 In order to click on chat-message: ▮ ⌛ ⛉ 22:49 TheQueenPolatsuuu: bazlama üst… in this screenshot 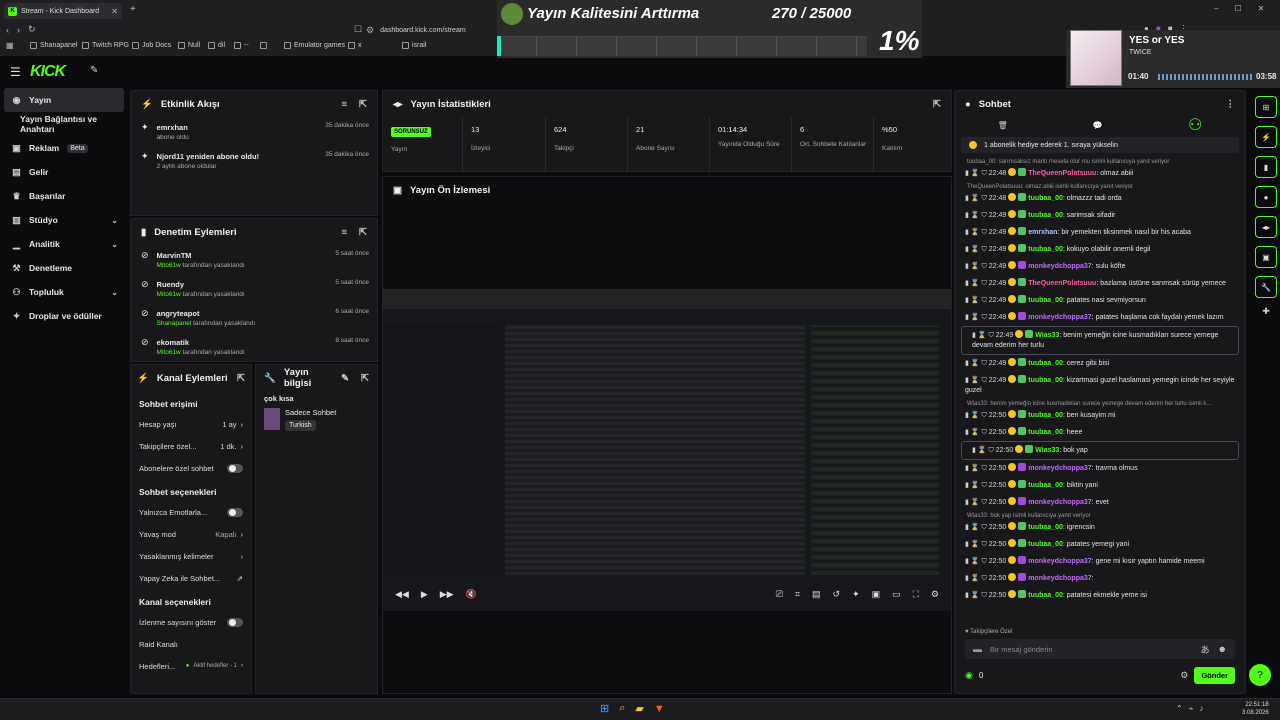, I will do `click(1100, 283)`.